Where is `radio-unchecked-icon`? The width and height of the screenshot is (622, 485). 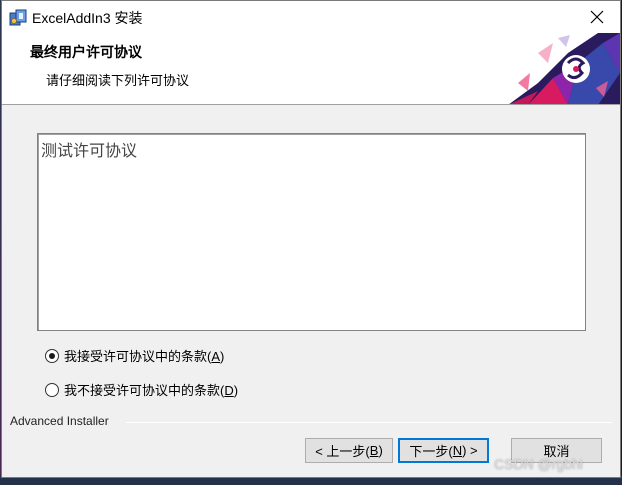
radio-unchecked-icon is located at coordinates (52, 389).